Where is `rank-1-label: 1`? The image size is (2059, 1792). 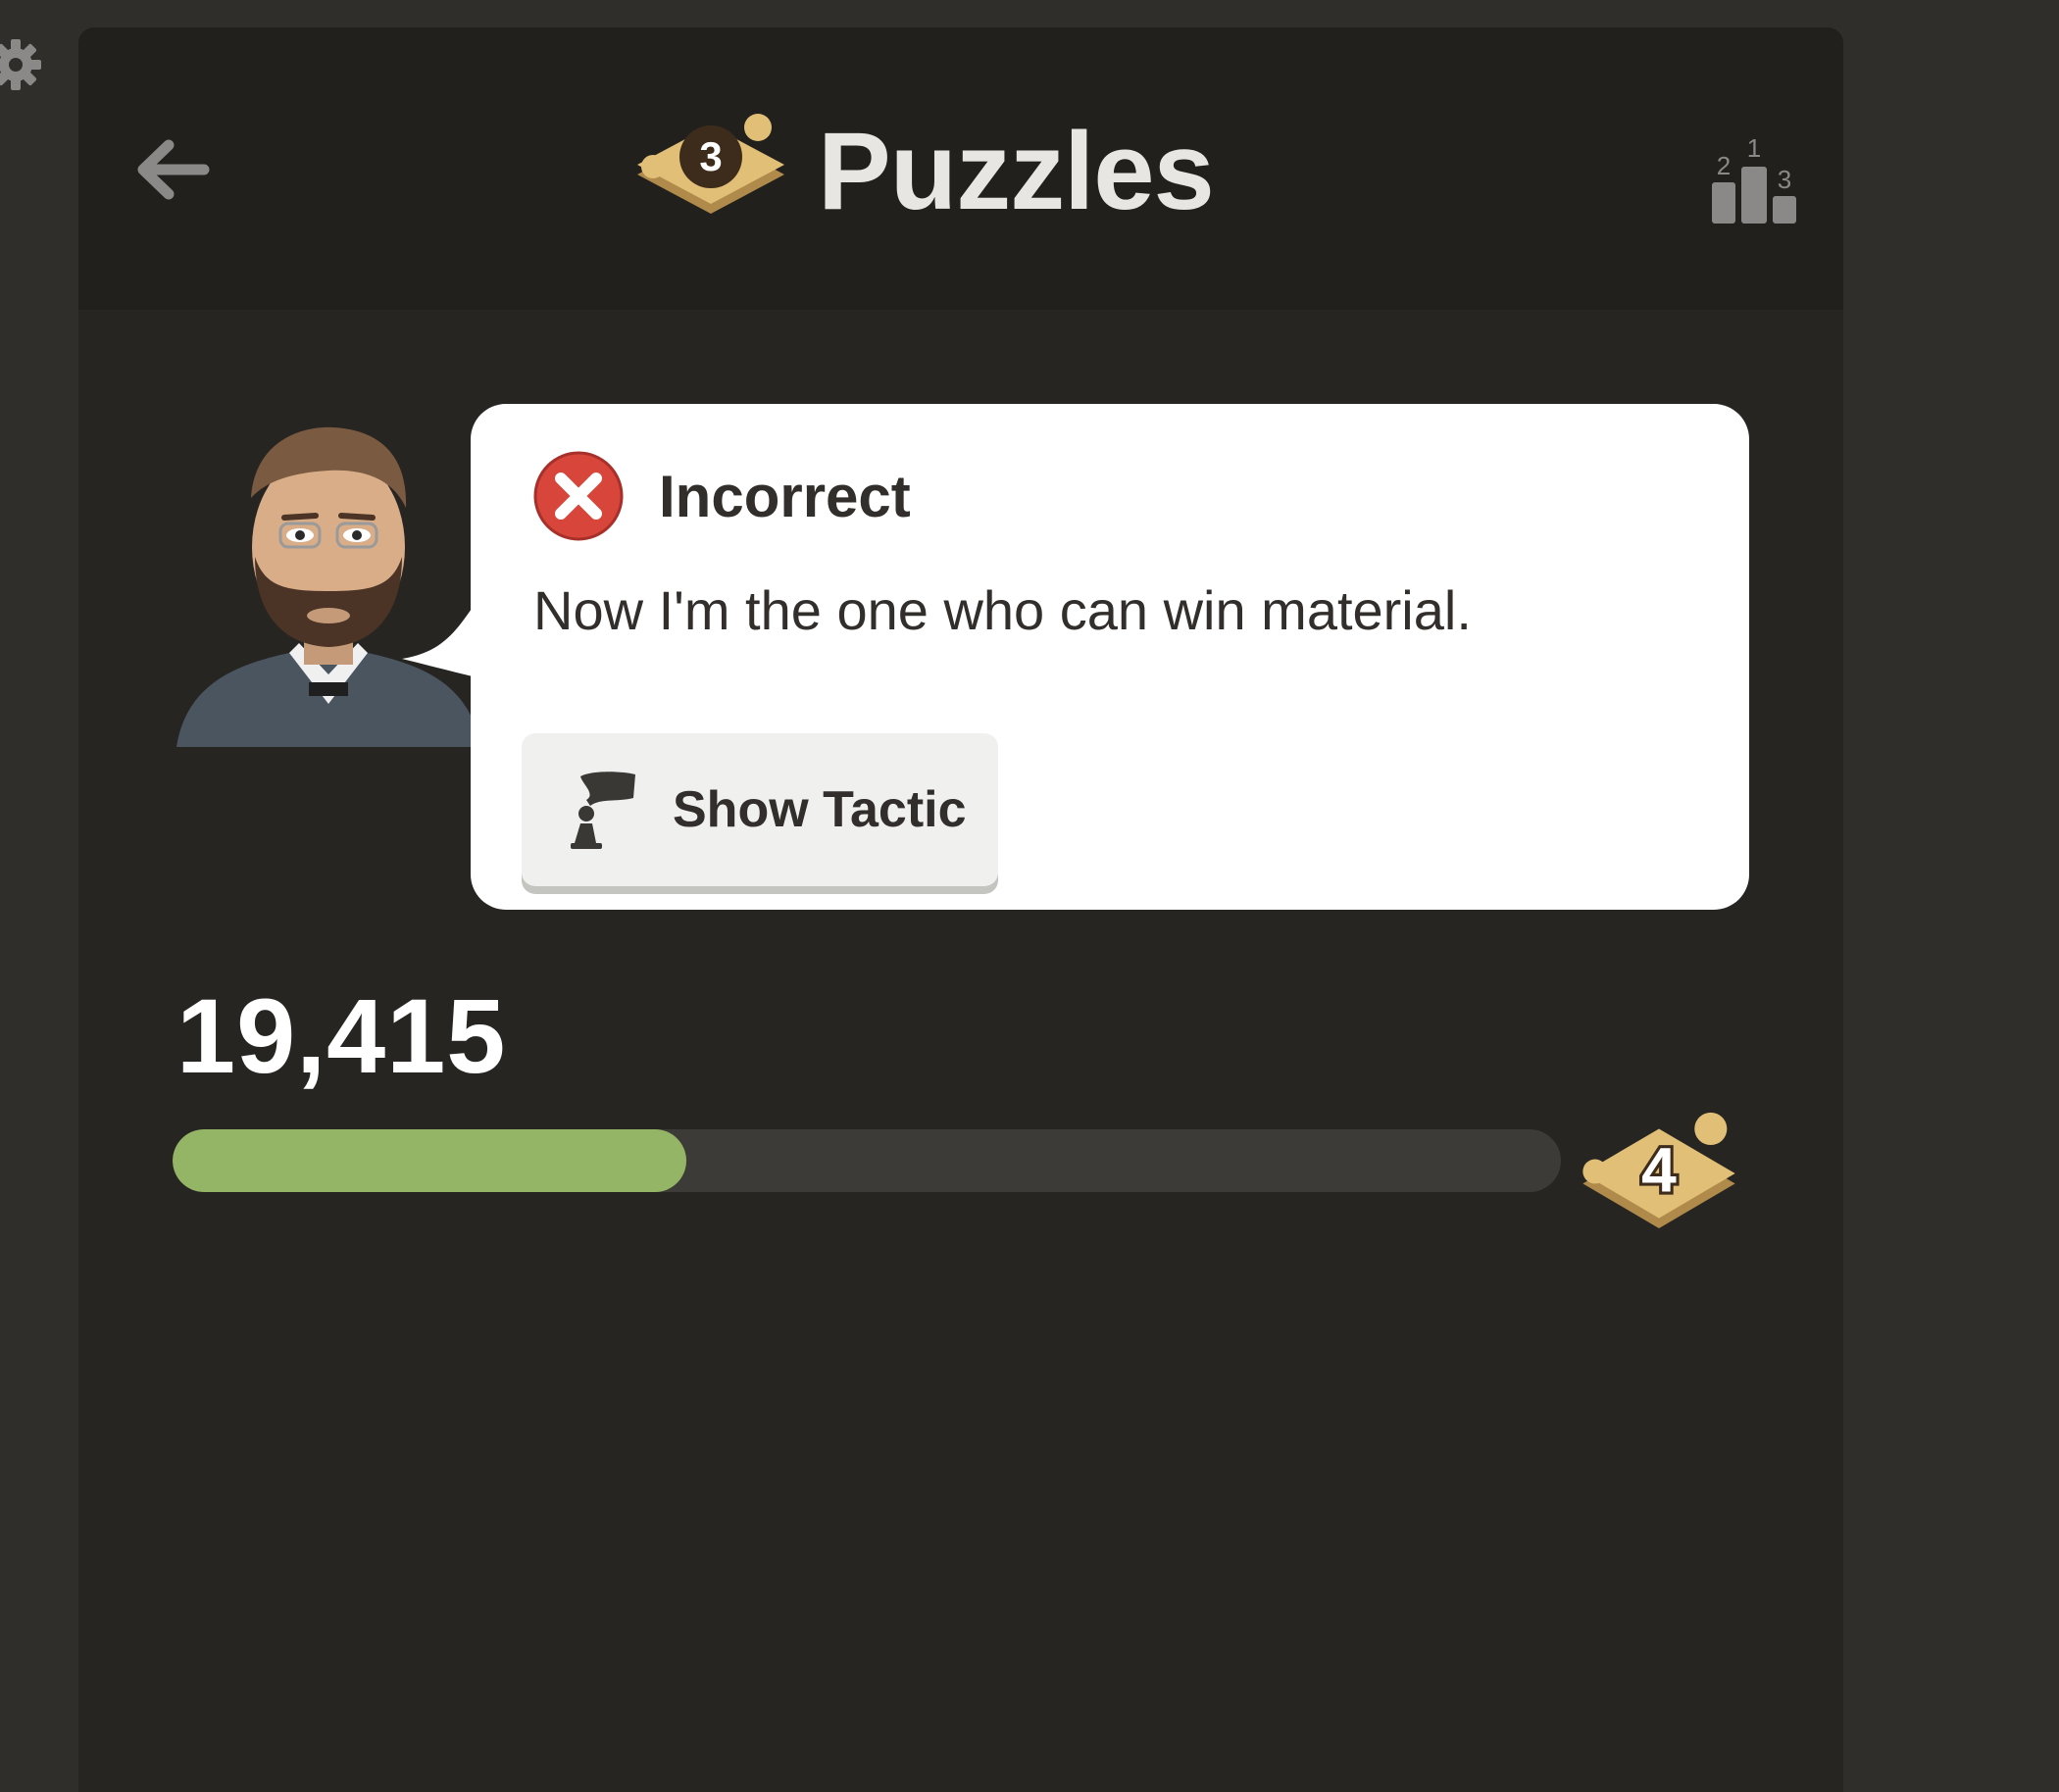 rank-1-label: 1 is located at coordinates (1754, 148).